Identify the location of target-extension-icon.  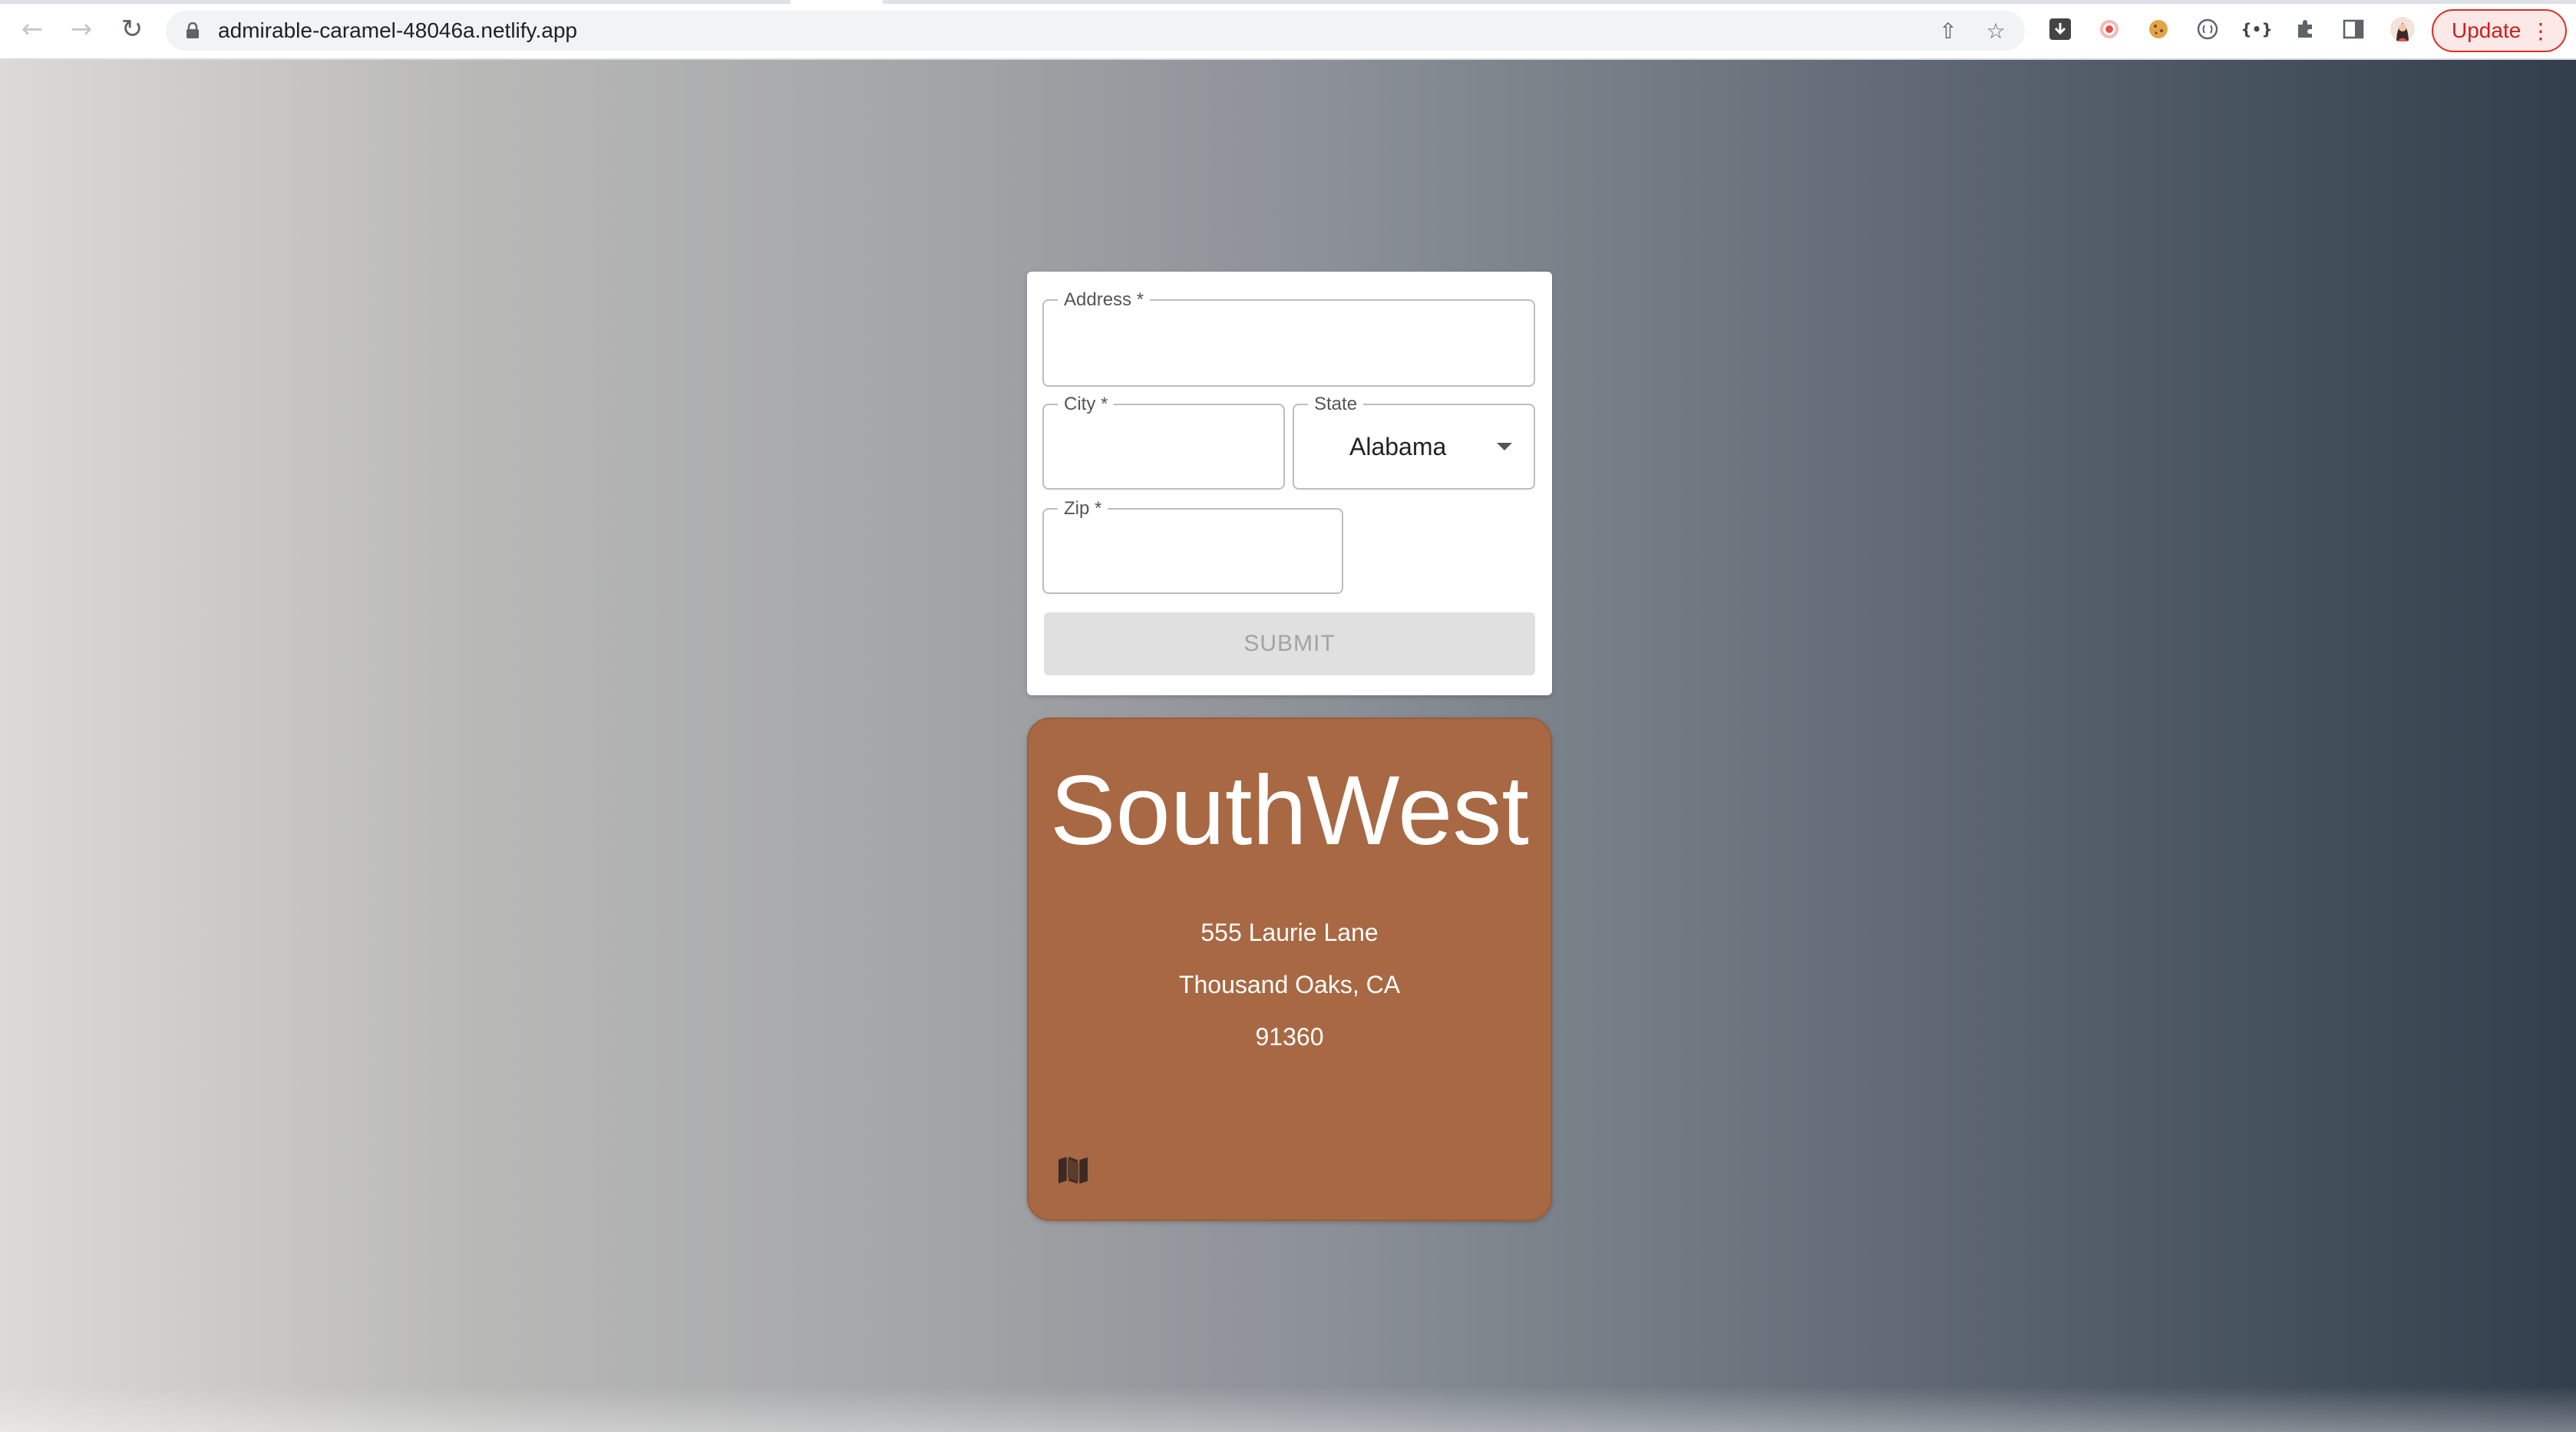
(2109, 30).